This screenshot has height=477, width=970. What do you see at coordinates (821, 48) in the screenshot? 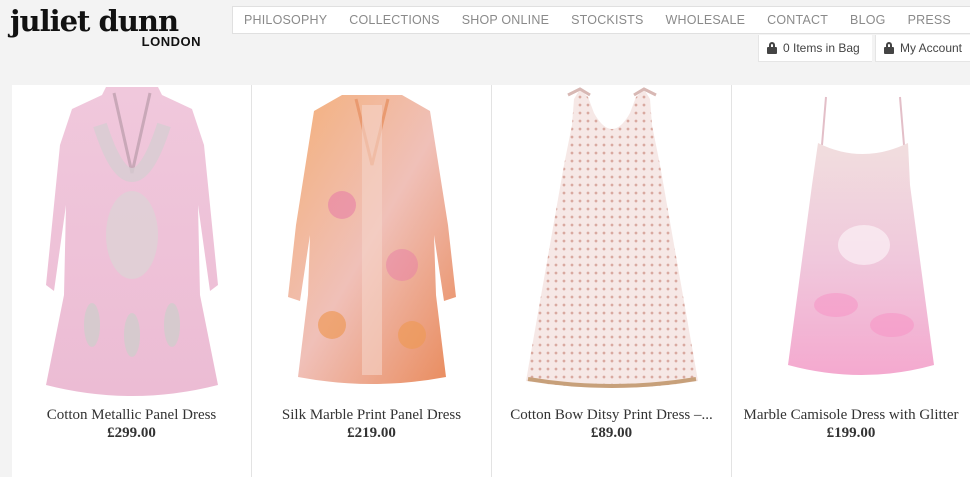
I see `bag-label: 0 Items in Bag` at bounding box center [821, 48].